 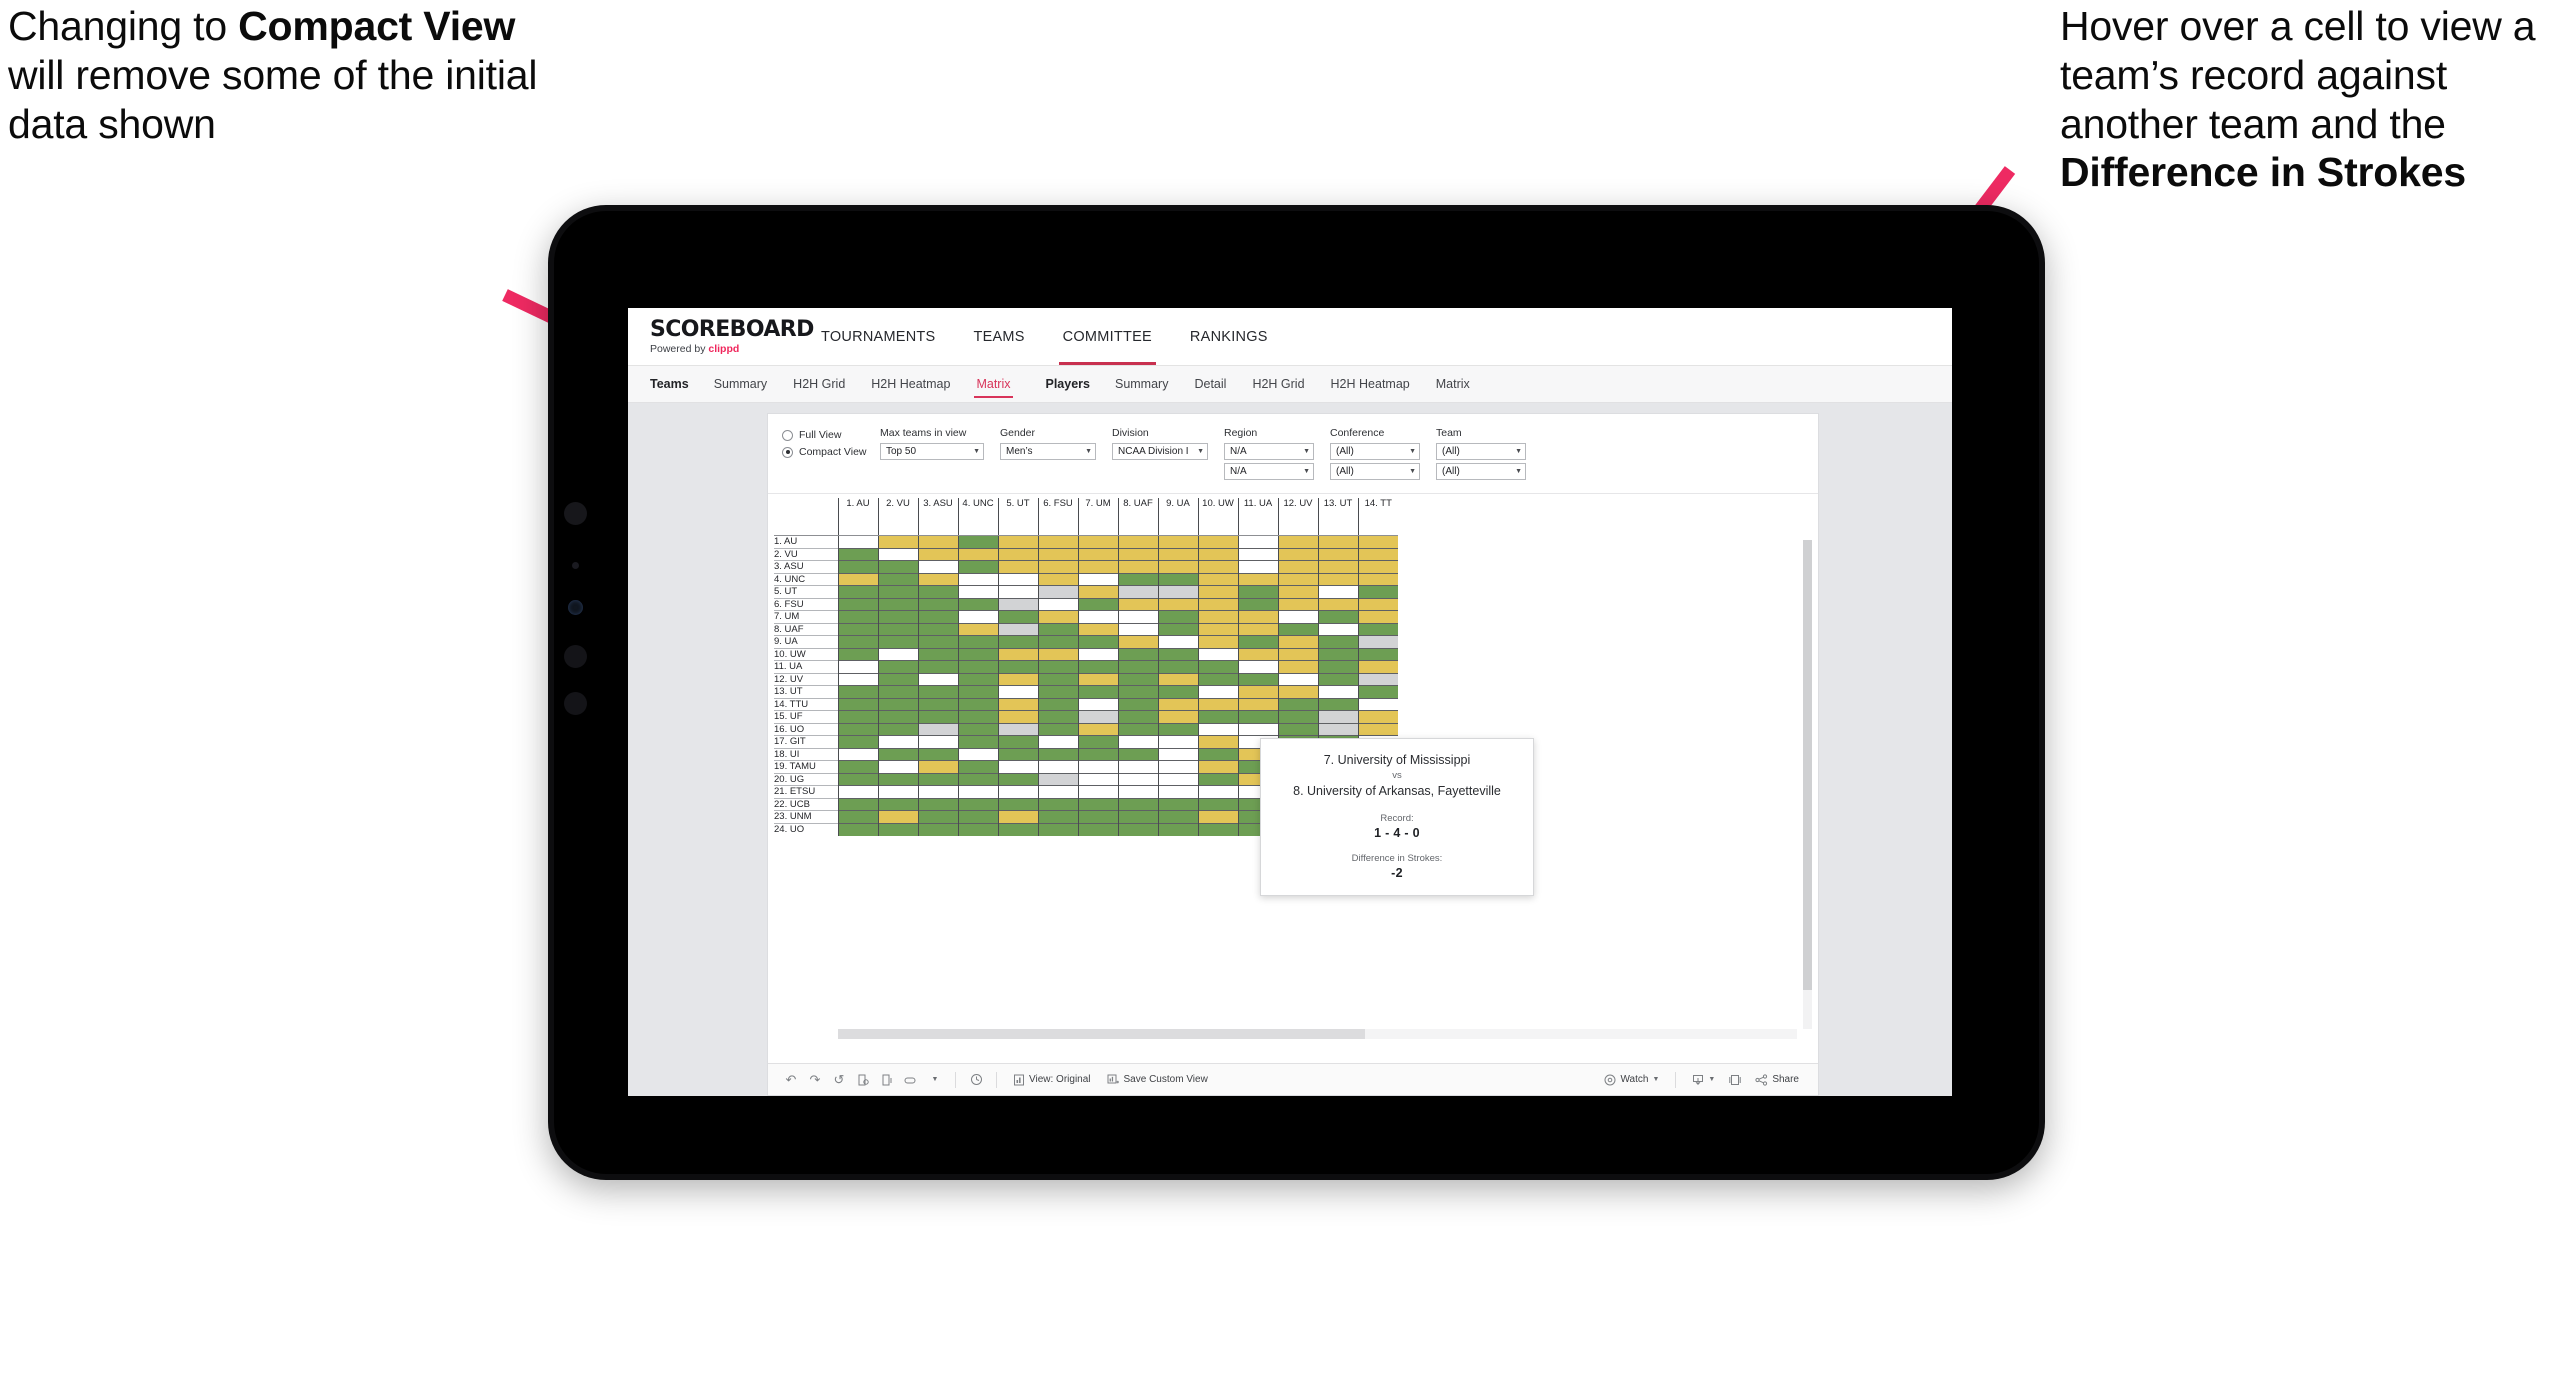 I want to click on subnav-teams-h2h-grid: H2H Grid, so click(x=819, y=384).